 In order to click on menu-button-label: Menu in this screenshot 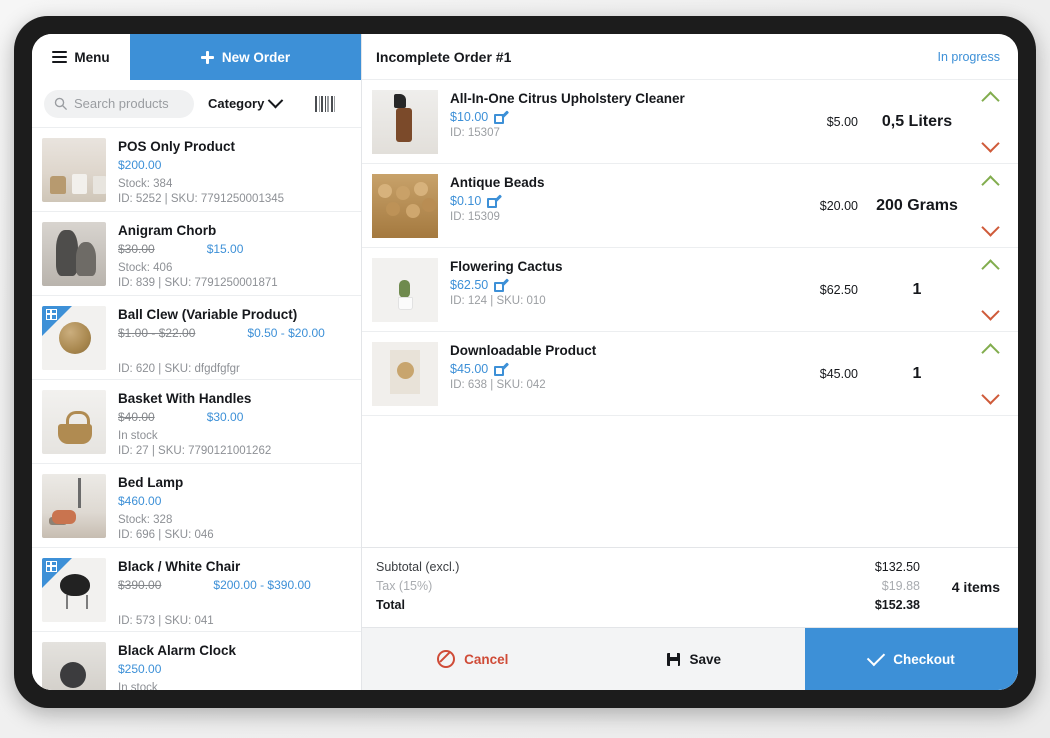, I will do `click(92, 57)`.